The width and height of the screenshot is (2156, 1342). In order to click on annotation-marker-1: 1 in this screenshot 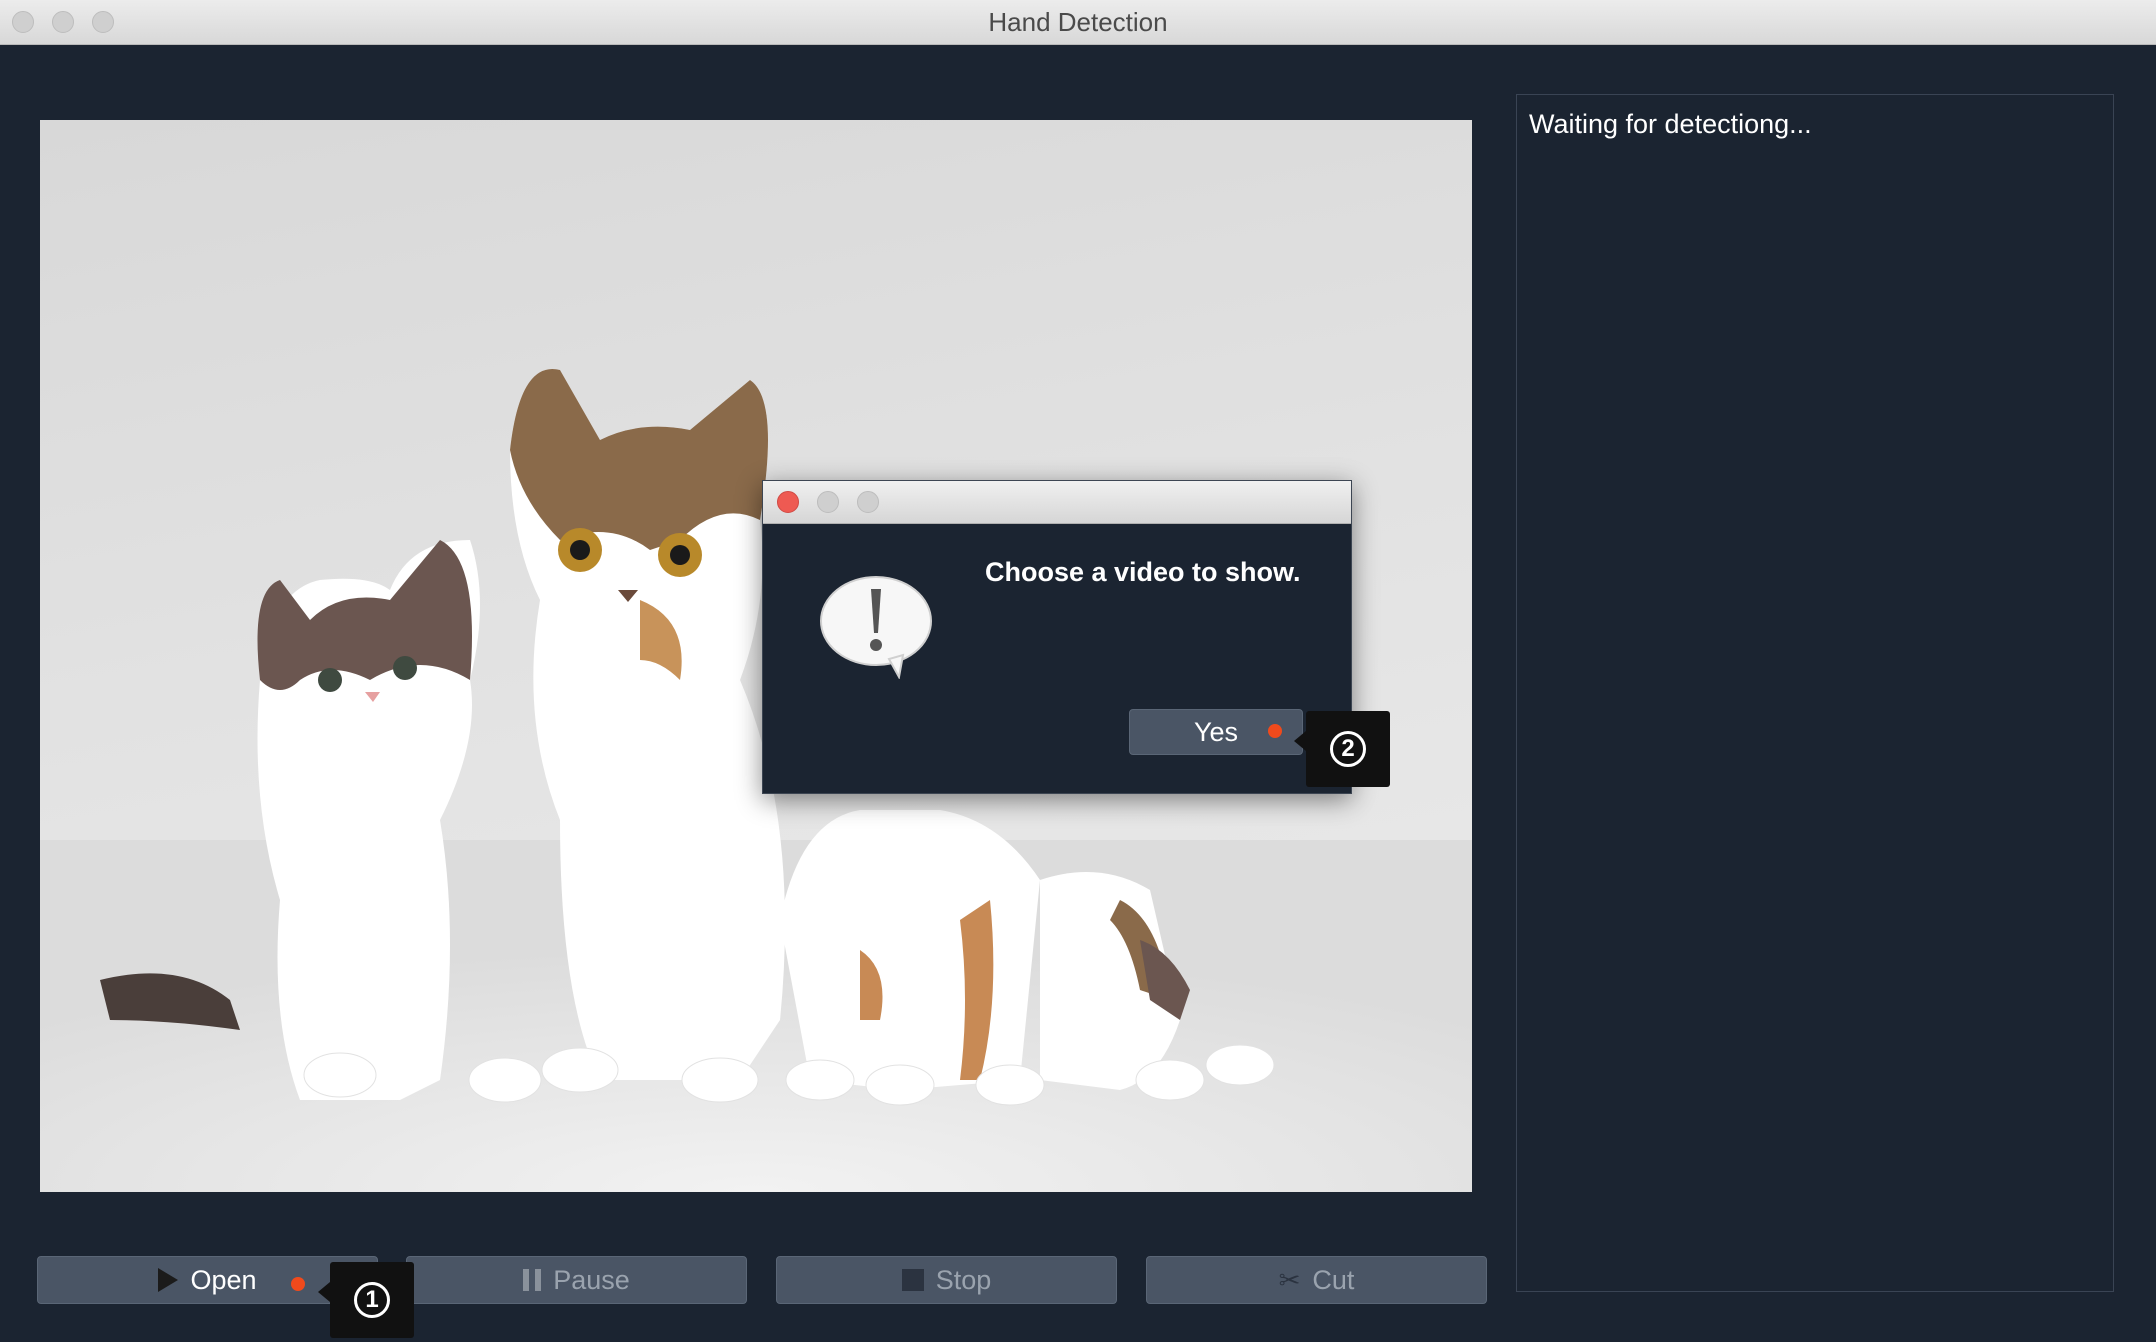, I will do `click(366, 1300)`.